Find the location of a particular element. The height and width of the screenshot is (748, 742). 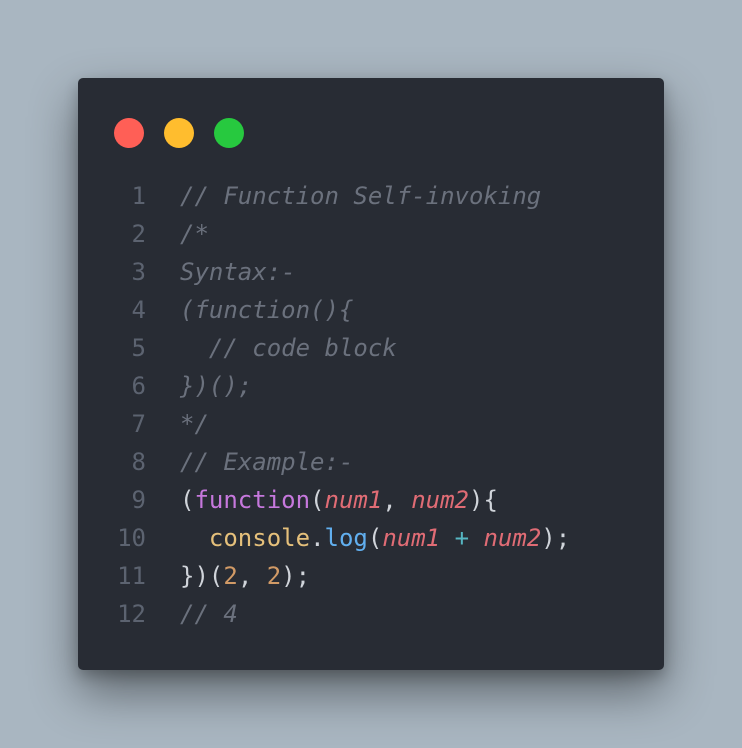

code-token: Syntax:- is located at coordinates (238, 272).